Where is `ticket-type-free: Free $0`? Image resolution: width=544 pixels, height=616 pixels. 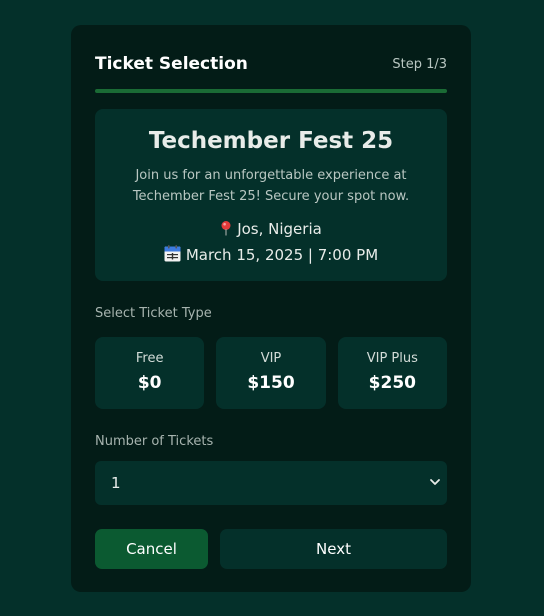 ticket-type-free: Free $0 is located at coordinates (150, 373).